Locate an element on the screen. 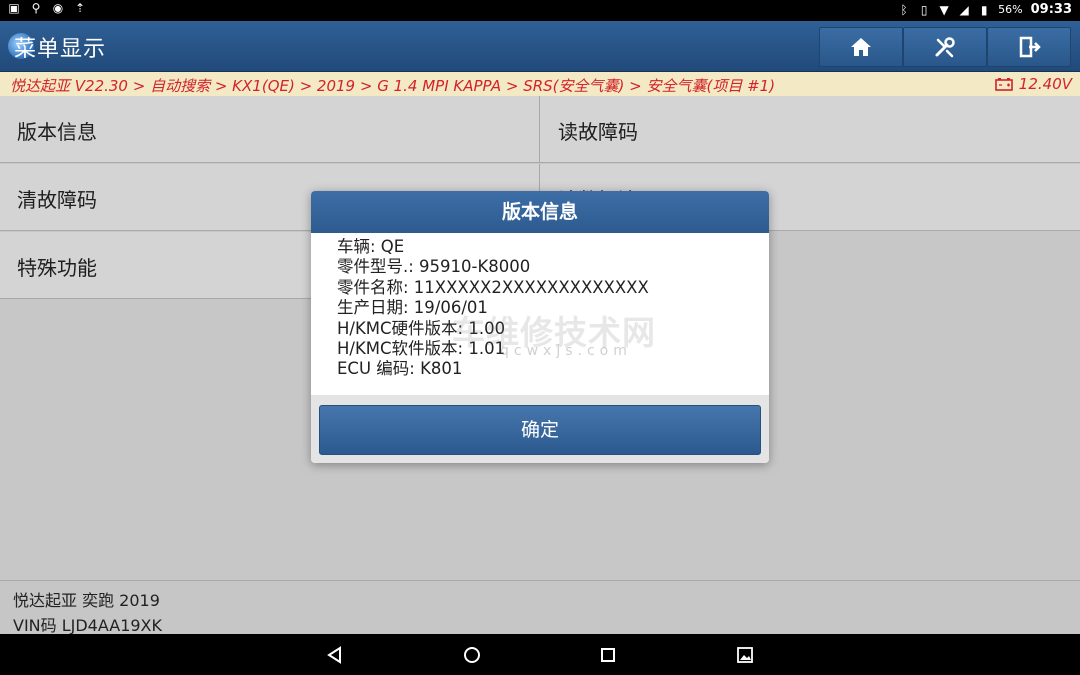  home-icon is located at coordinates (861, 47).